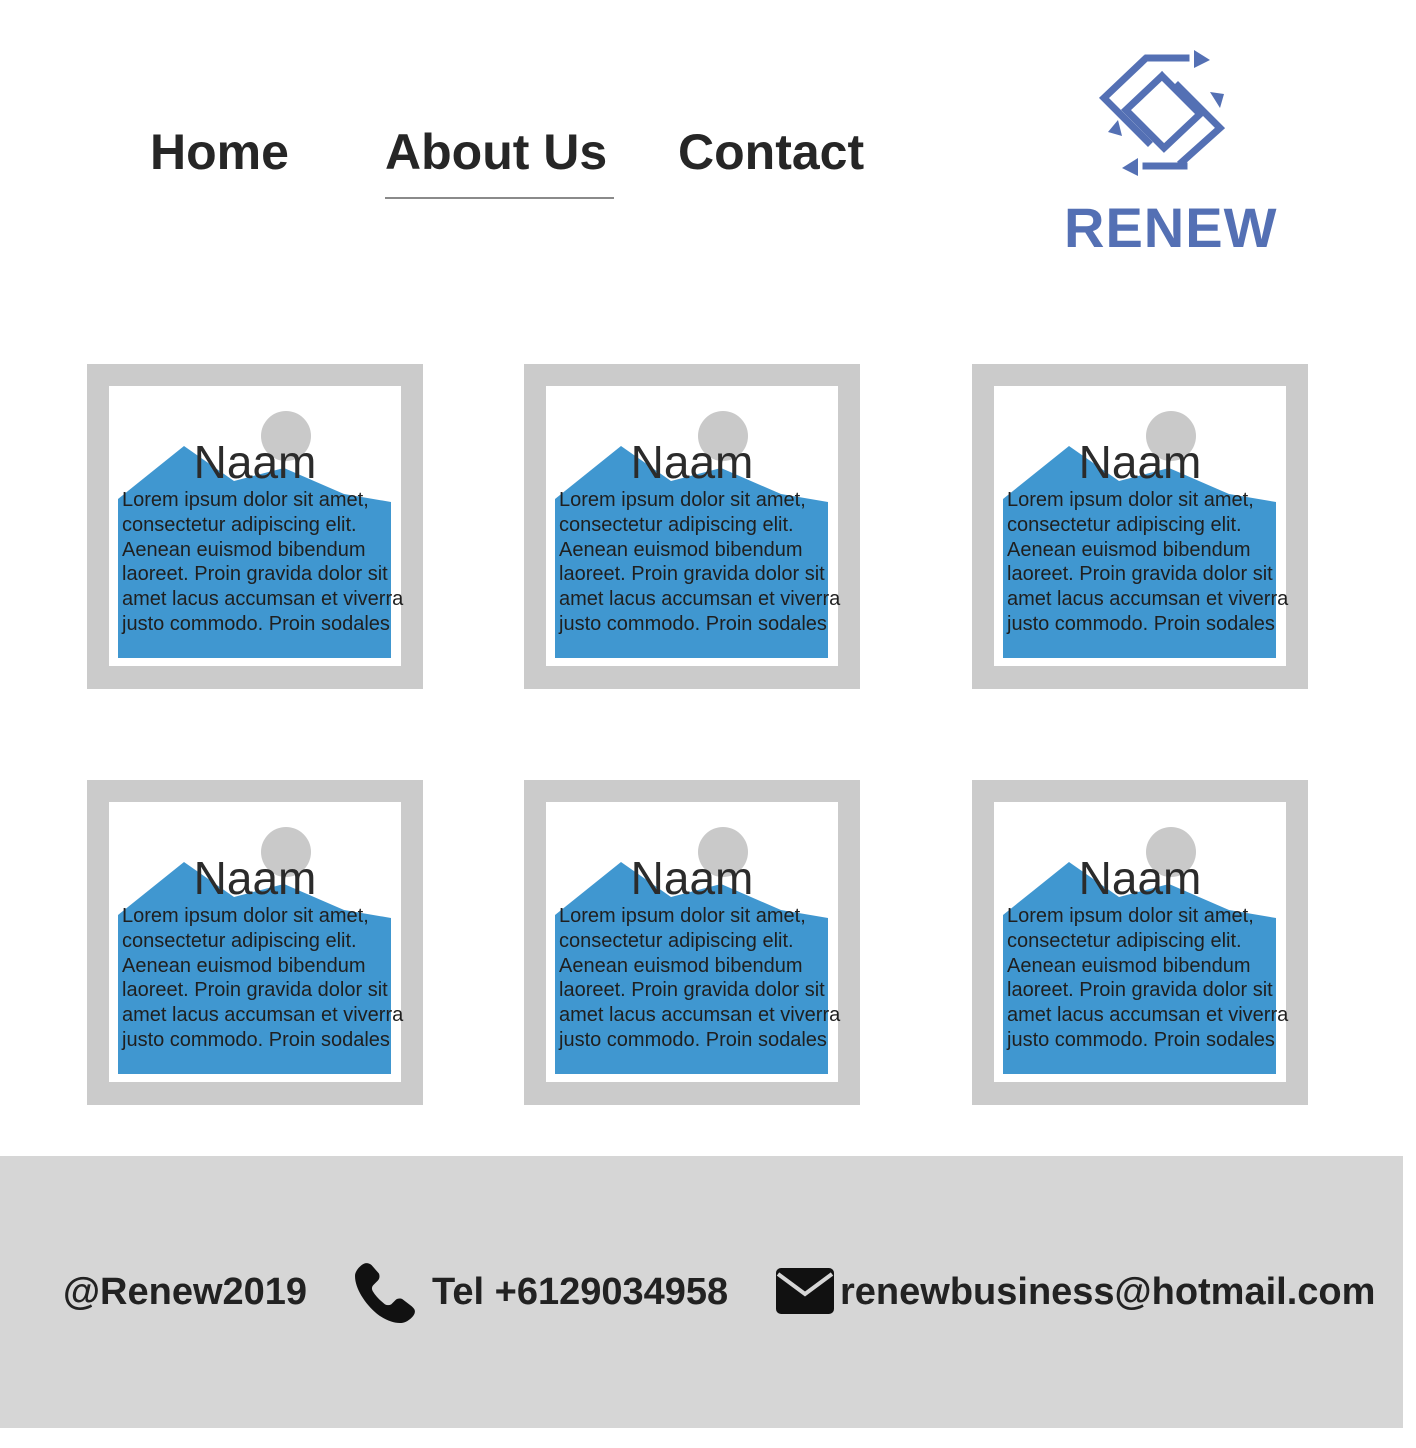 Image resolution: width=1416 pixels, height=1448 pixels. What do you see at coordinates (1171, 227) in the screenshot?
I see `logo-wordmark: RENEW` at bounding box center [1171, 227].